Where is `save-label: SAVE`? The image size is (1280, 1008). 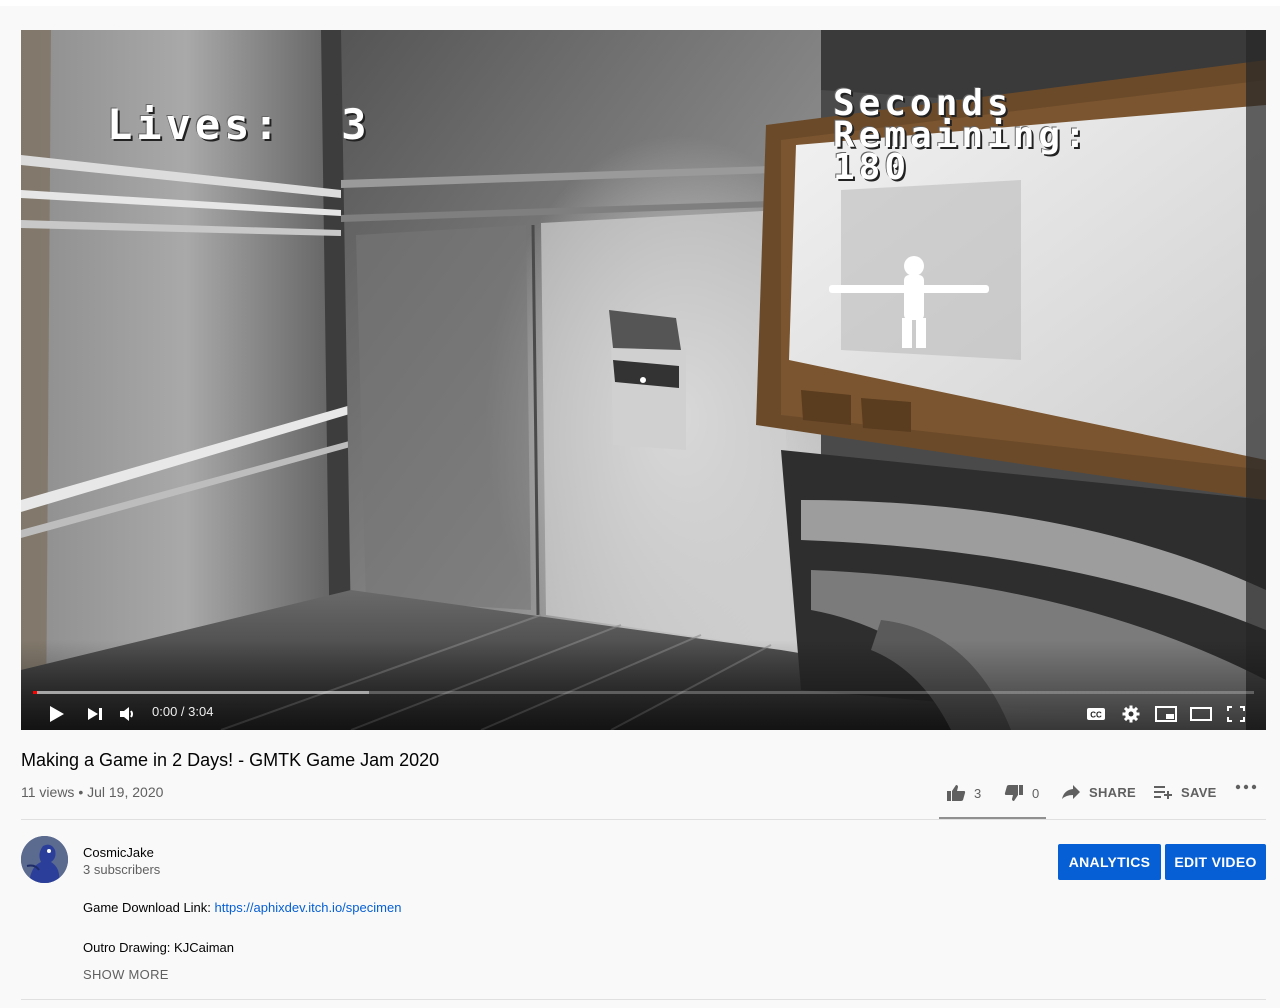
save-label: SAVE is located at coordinates (1199, 792).